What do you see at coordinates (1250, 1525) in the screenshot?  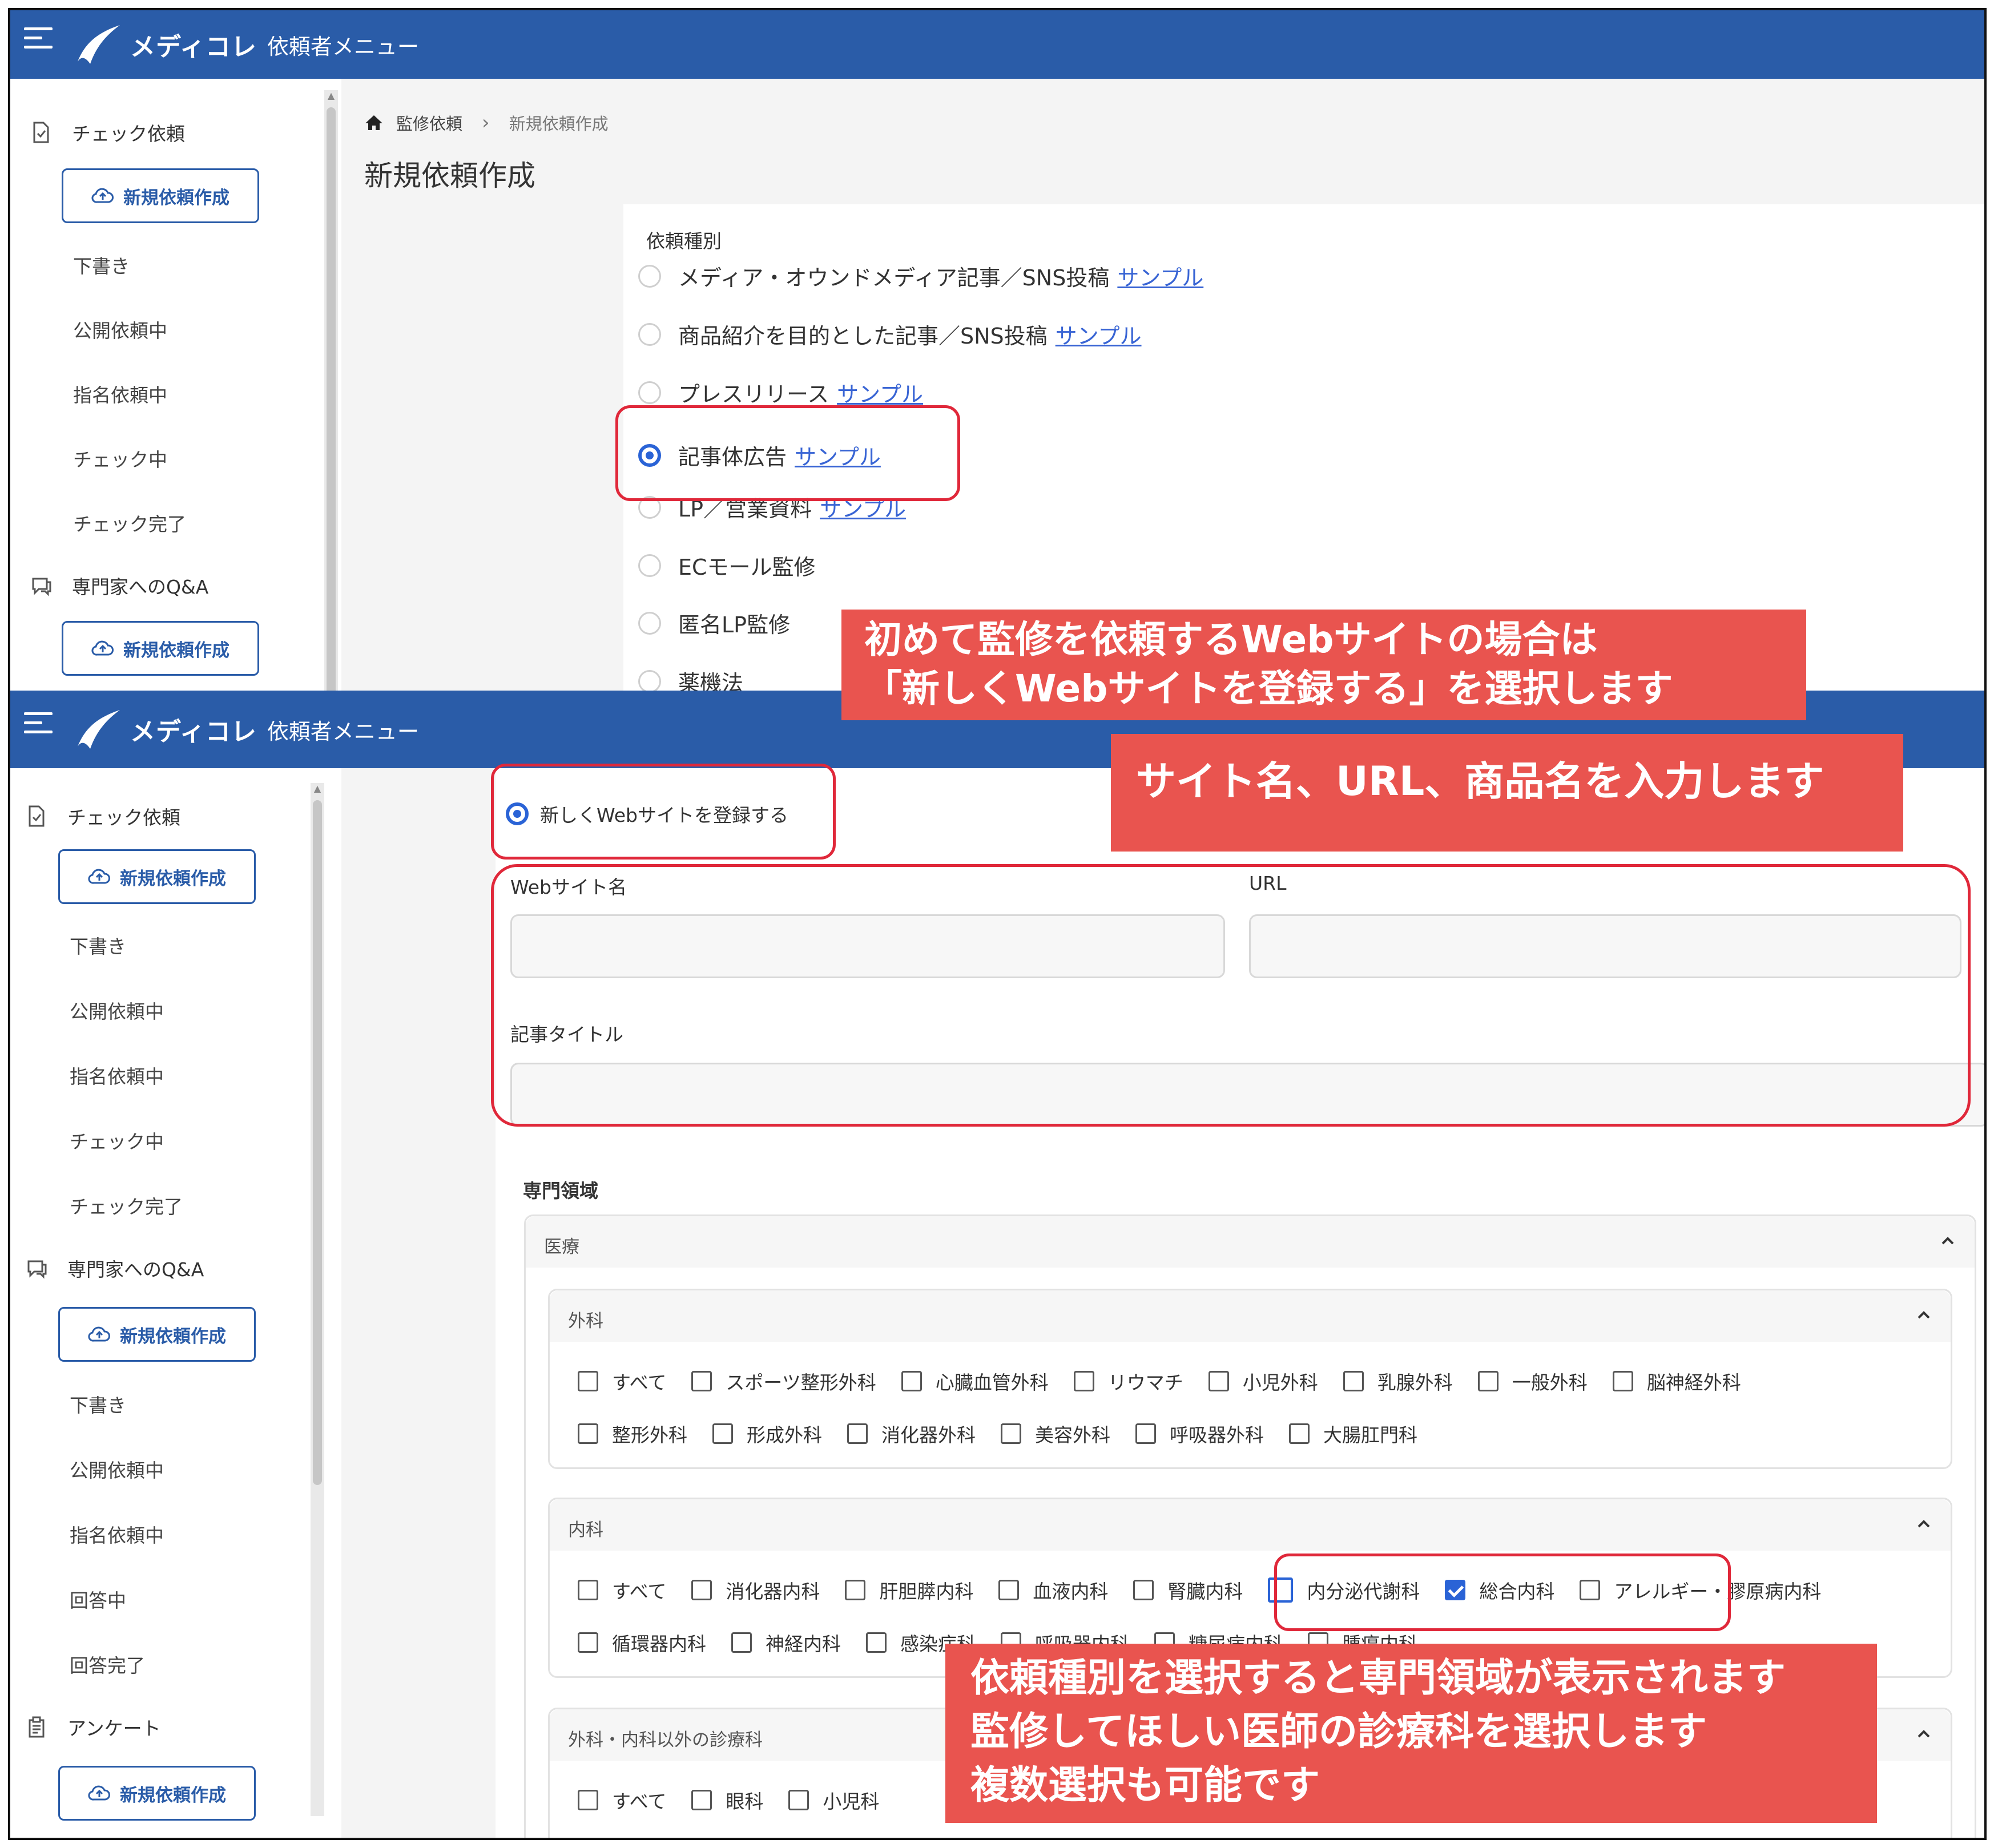 I see `internal-accordion-header: 内科` at bounding box center [1250, 1525].